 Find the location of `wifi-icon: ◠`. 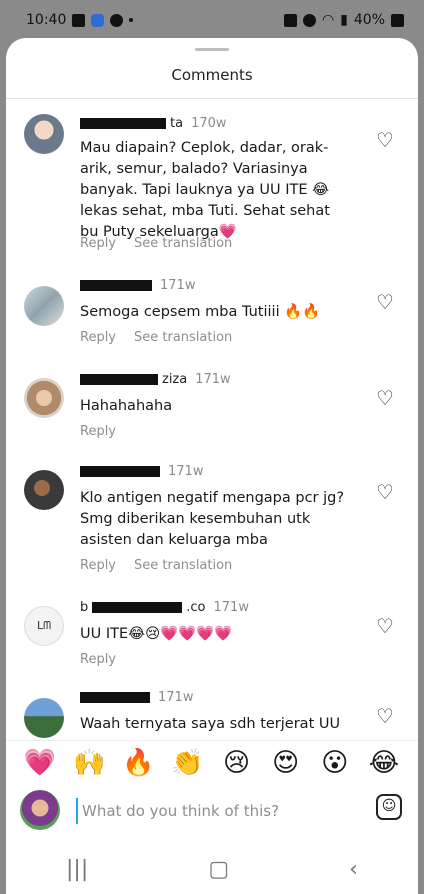

wifi-icon: ◠ is located at coordinates (328, 20).